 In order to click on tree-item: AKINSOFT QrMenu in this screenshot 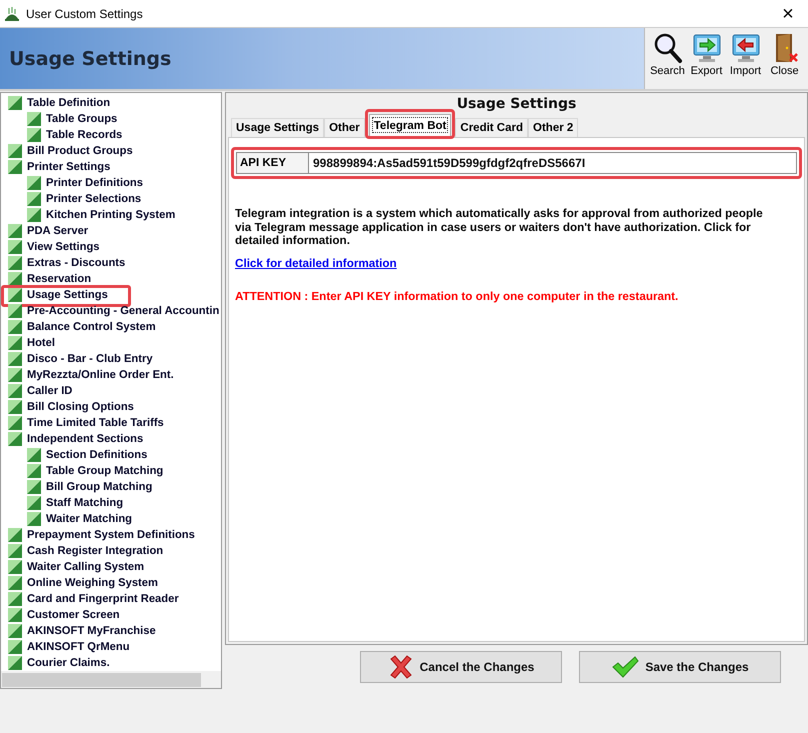, I will do `click(111, 647)`.